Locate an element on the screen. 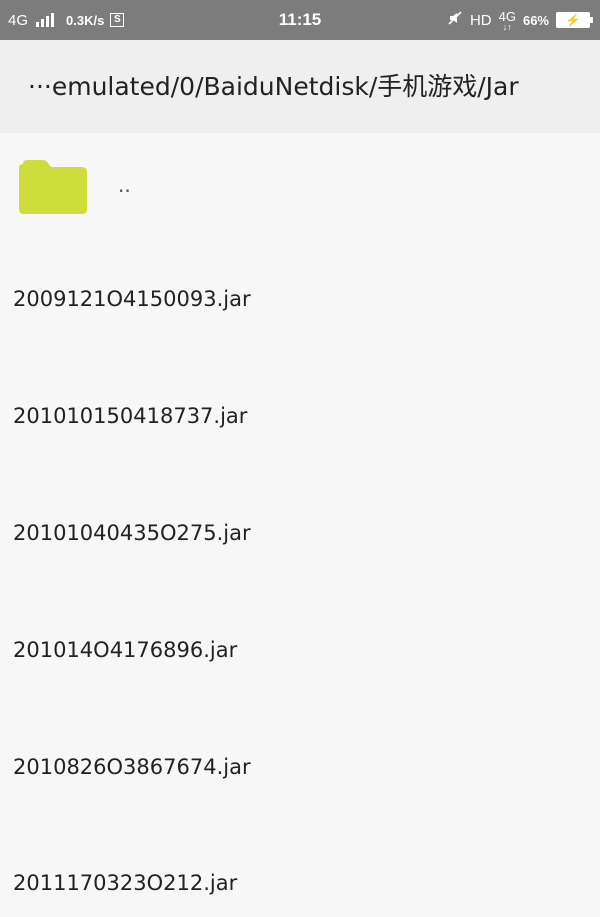 This screenshot has height=917, width=600. file-name: 201010150418737.jar is located at coordinates (130, 416).